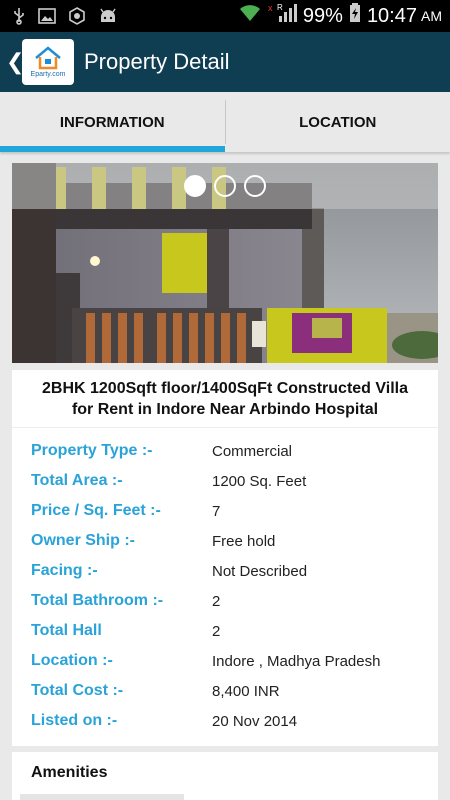 Image resolution: width=450 pixels, height=800 pixels. What do you see at coordinates (431, 16) in the screenshot?
I see `clock-ampm: AM` at bounding box center [431, 16].